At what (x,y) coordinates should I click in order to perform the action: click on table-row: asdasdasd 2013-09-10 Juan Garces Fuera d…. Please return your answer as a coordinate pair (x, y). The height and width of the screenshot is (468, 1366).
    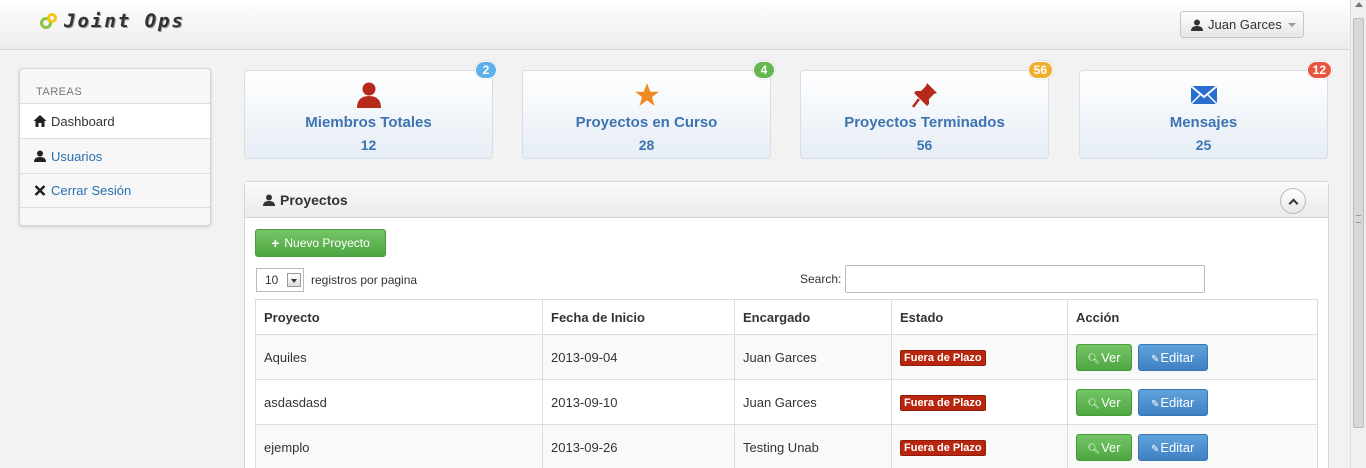
    Looking at the image, I should click on (786, 402).